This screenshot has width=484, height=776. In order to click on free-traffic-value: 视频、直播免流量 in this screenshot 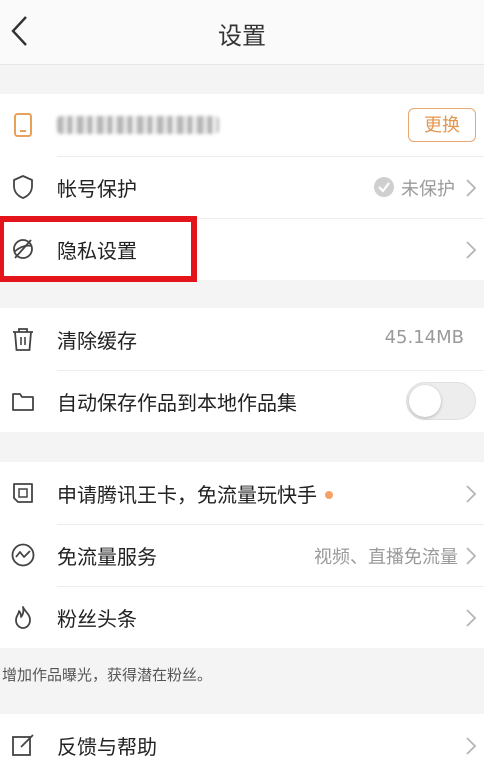, I will do `click(386, 557)`.